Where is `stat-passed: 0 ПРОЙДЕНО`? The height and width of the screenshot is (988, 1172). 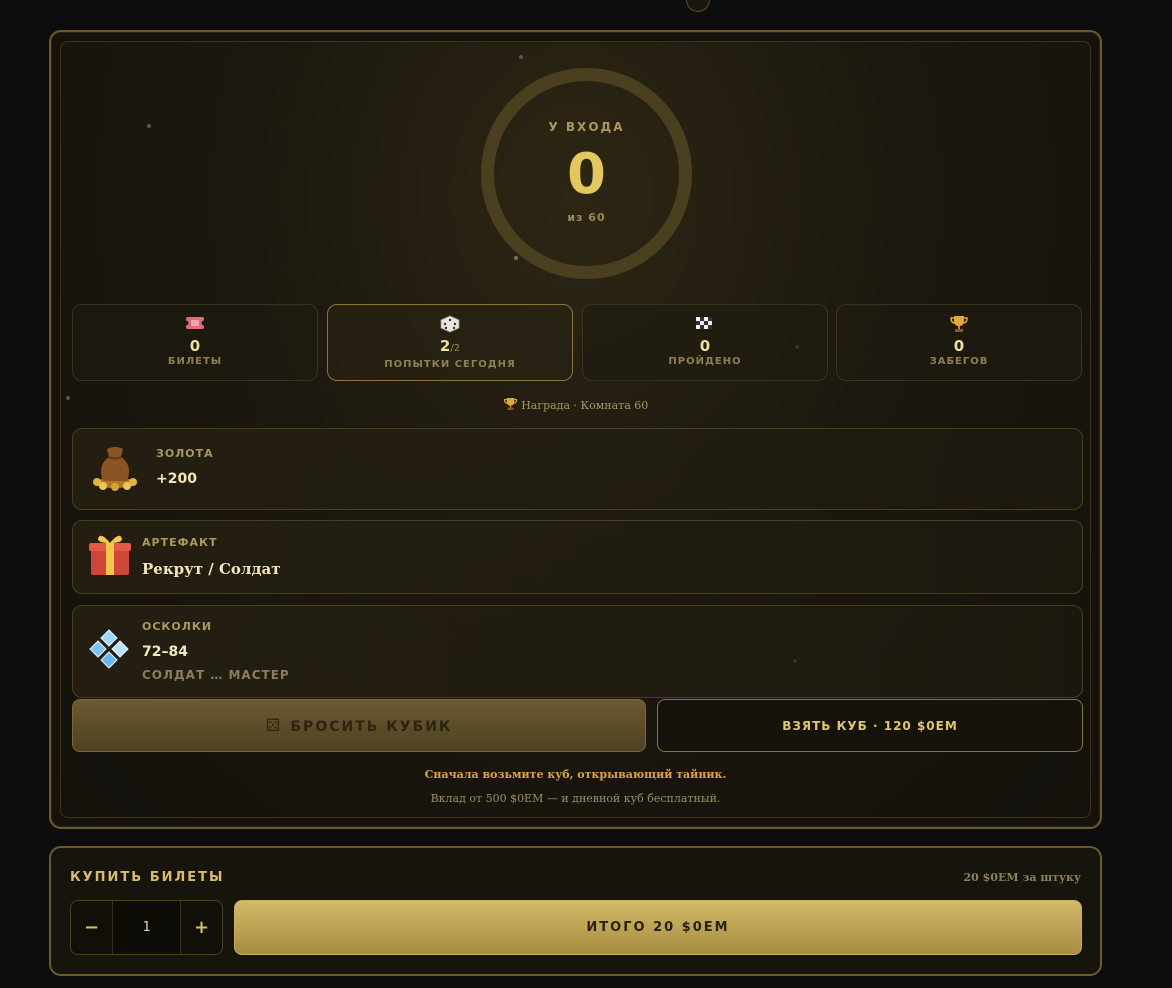 stat-passed: 0 ПРОЙДЕНО is located at coordinates (705, 342).